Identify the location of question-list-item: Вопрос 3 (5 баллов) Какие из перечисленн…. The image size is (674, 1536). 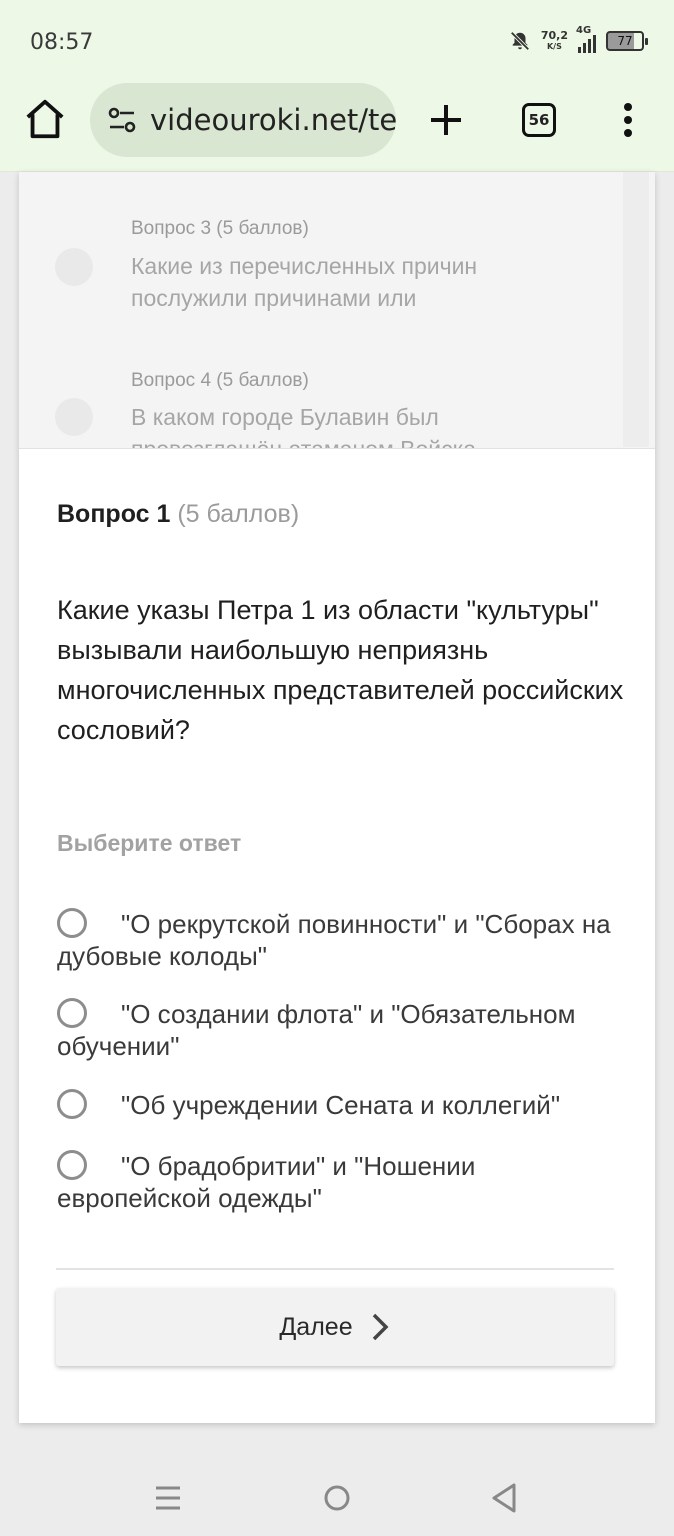
(319, 247).